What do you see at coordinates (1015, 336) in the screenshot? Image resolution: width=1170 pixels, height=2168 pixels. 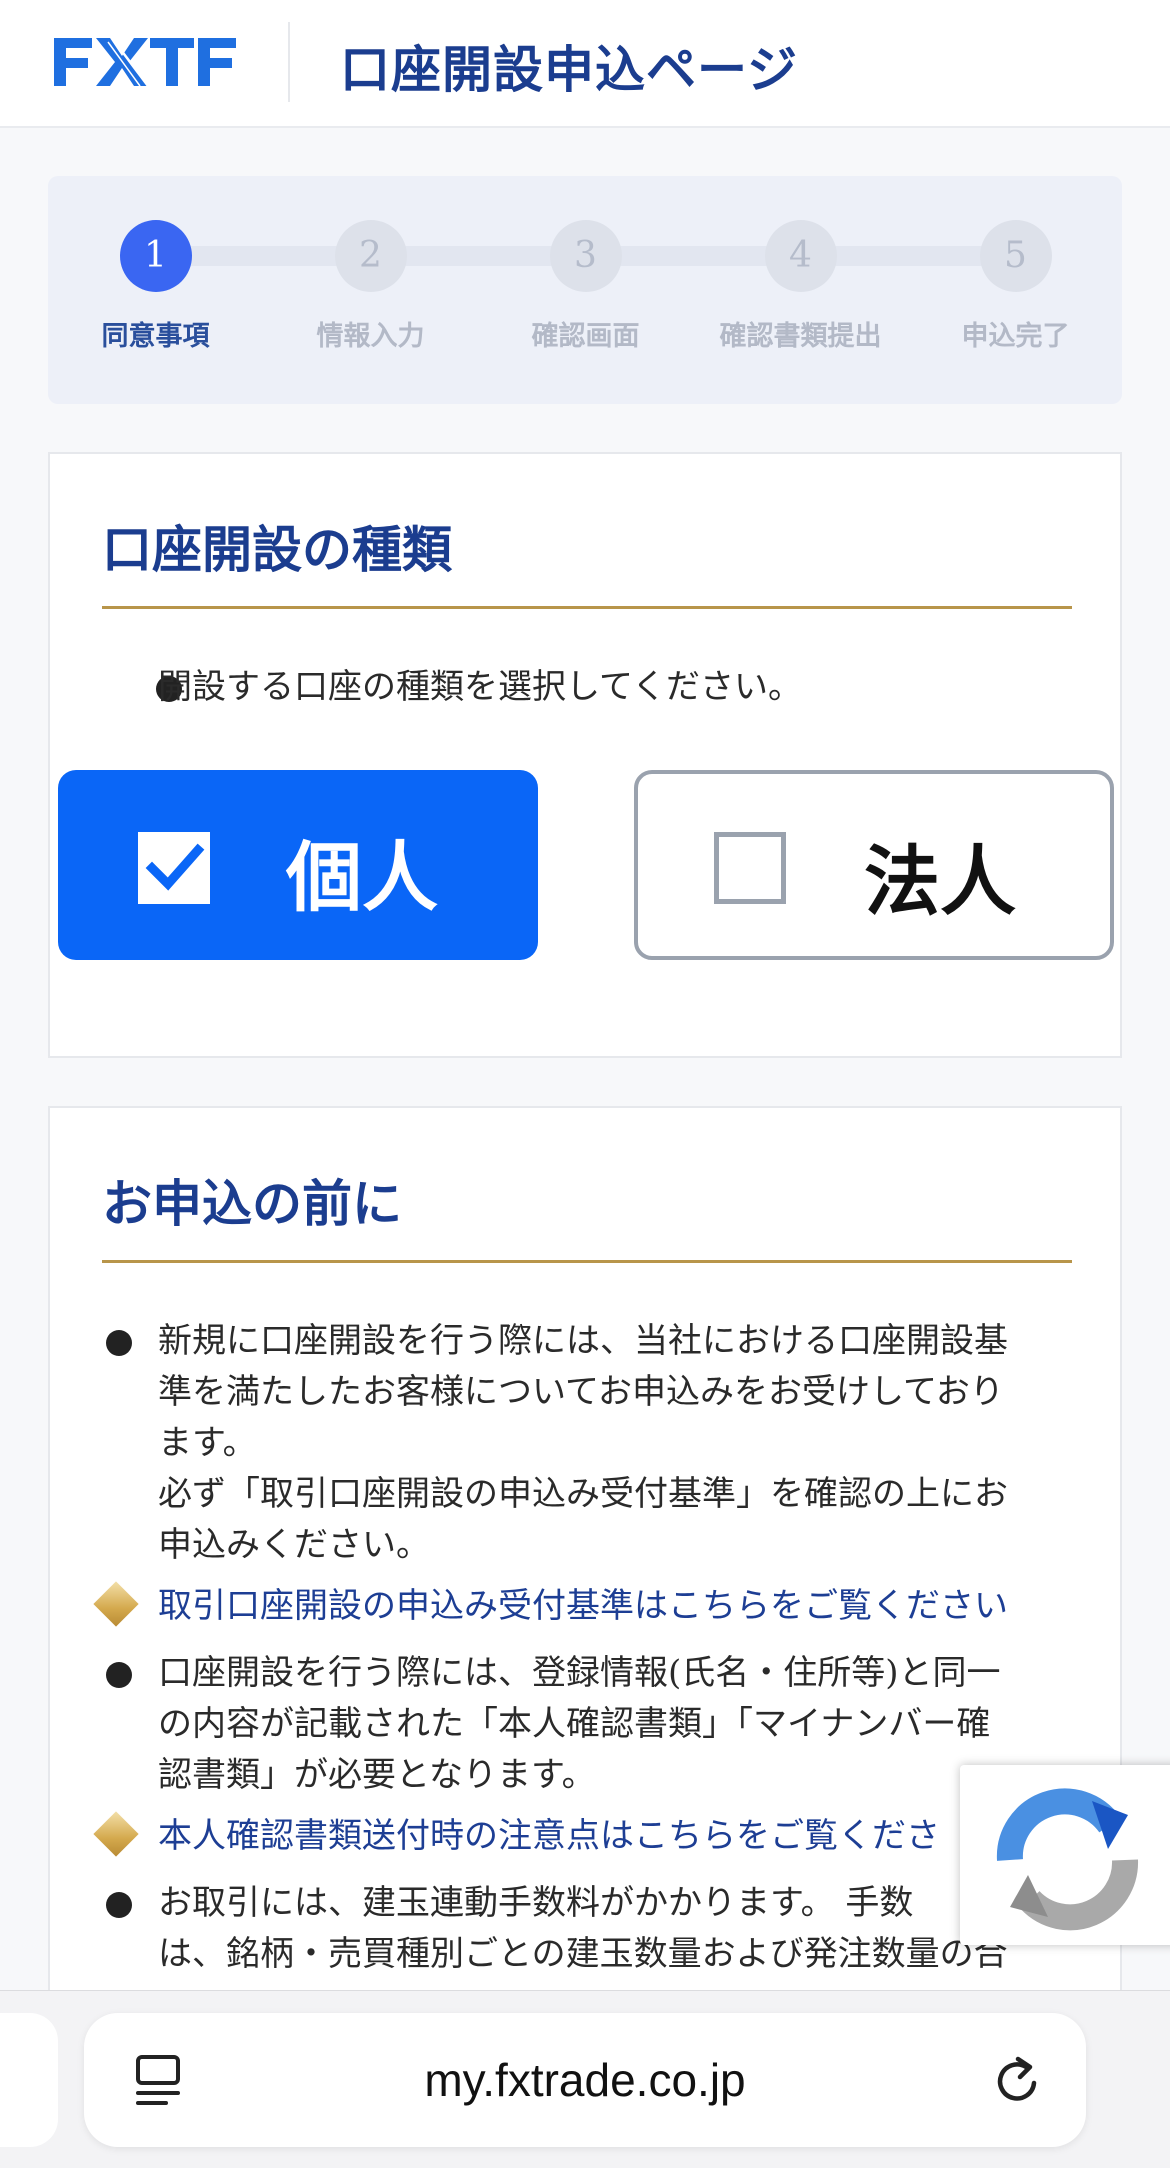 I see `step-label: 申込完了` at bounding box center [1015, 336].